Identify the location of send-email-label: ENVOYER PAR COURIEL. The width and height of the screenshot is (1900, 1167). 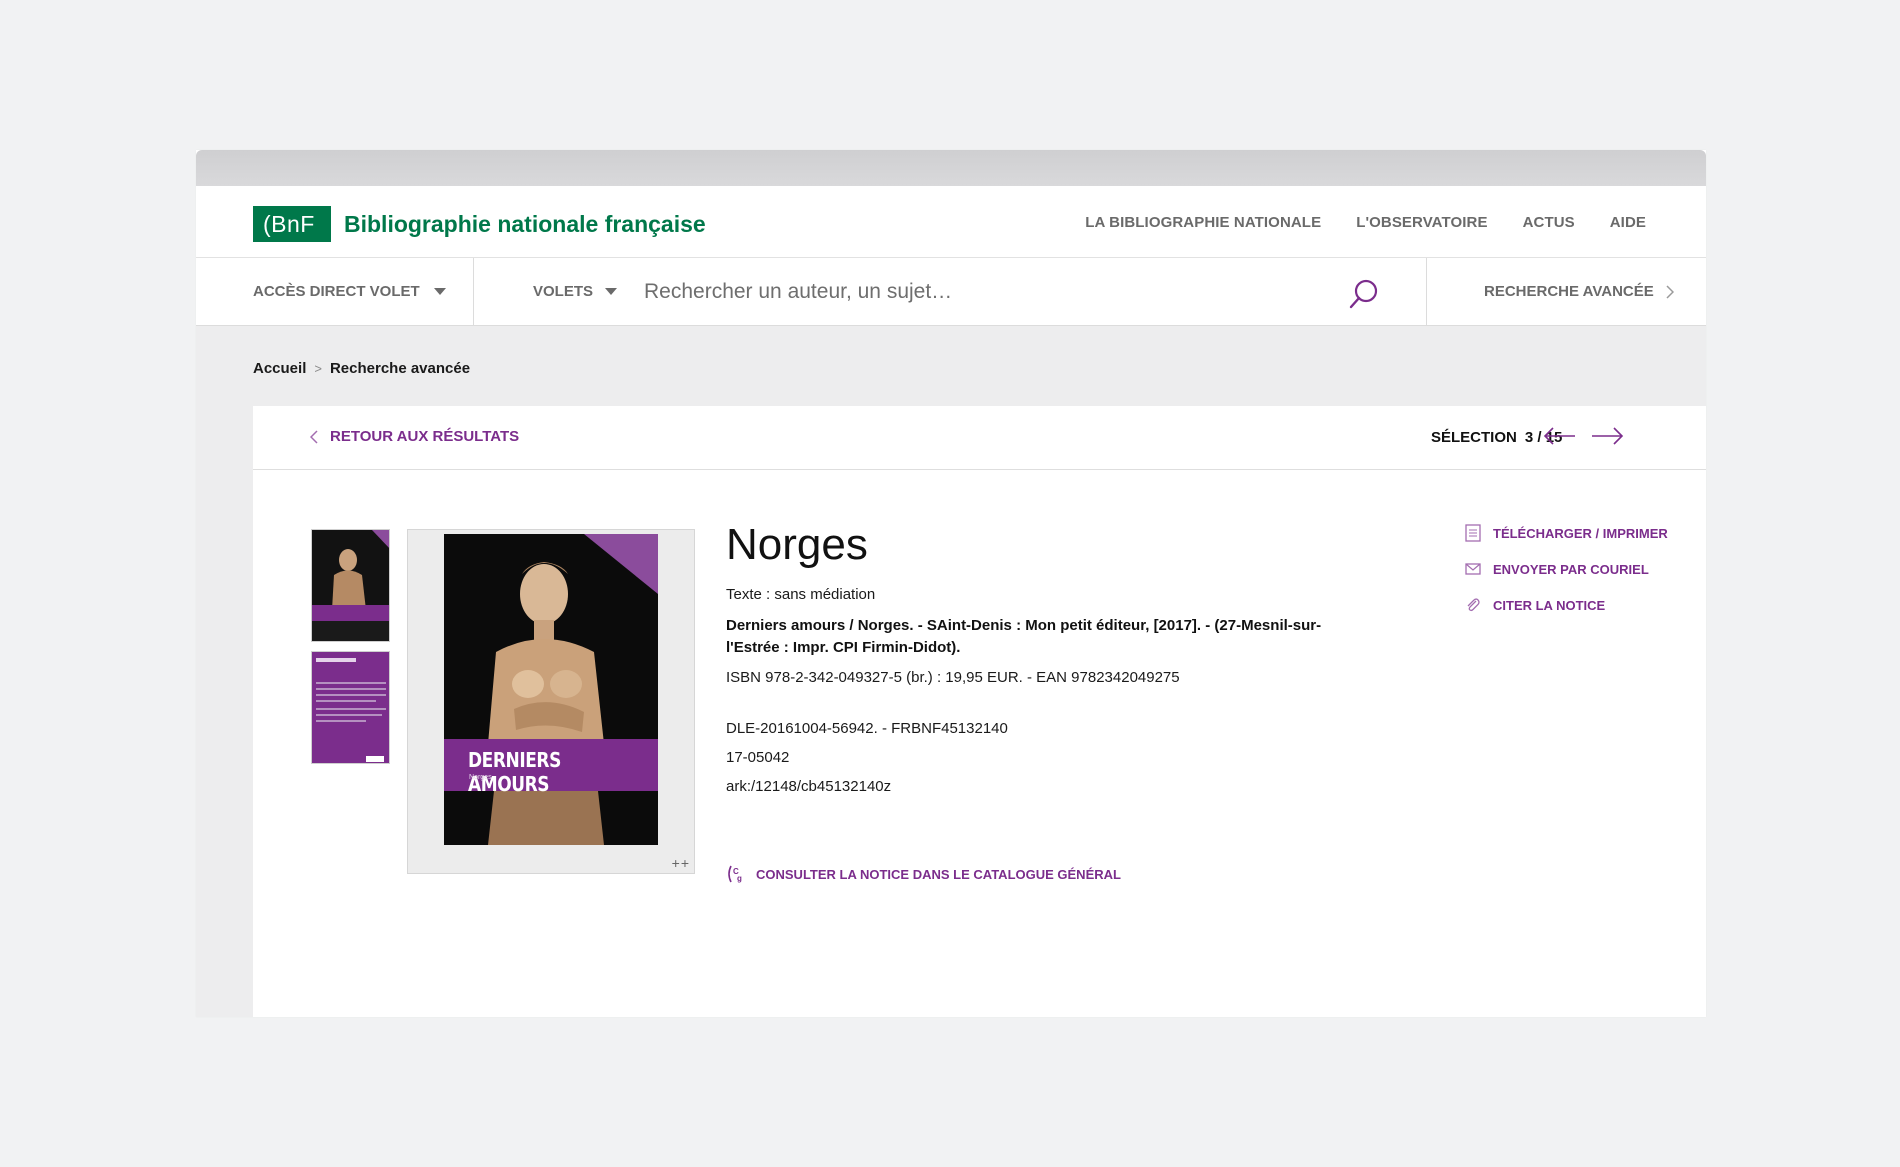
(1571, 569).